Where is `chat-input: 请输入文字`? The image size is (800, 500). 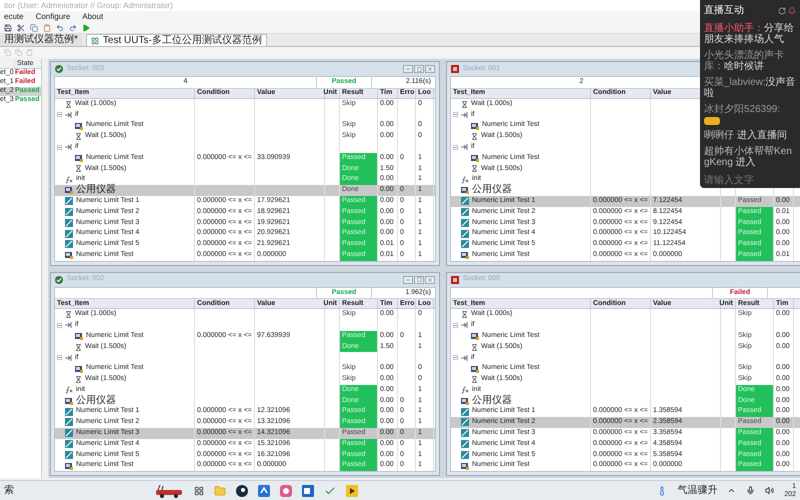 chat-input: 请输入文字 is located at coordinates (750, 180).